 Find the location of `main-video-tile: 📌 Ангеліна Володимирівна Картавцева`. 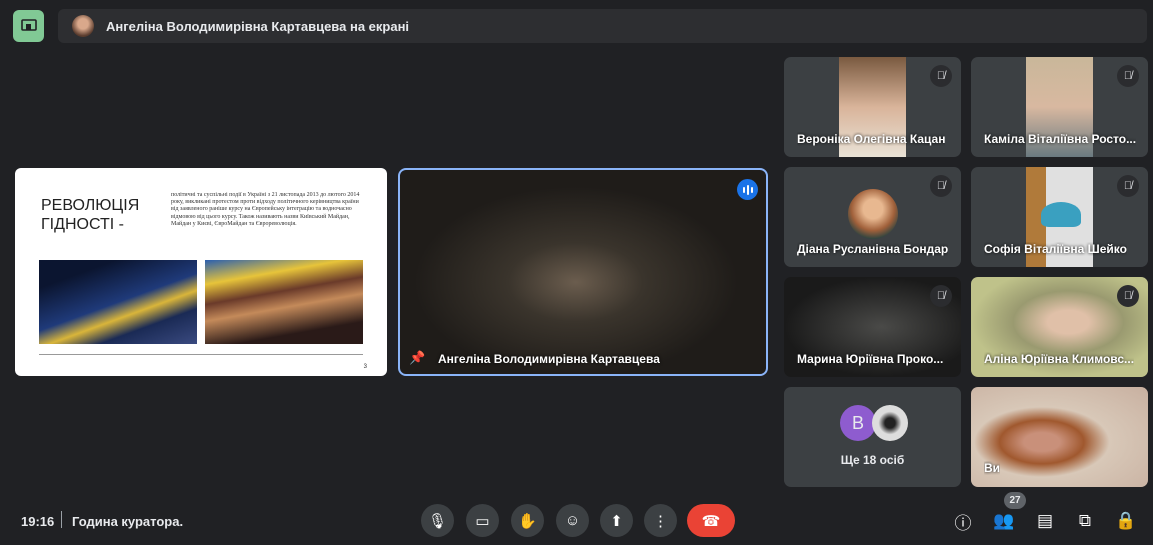

main-video-tile: 📌 Ангеліна Володимирівна Картавцева is located at coordinates (583, 272).